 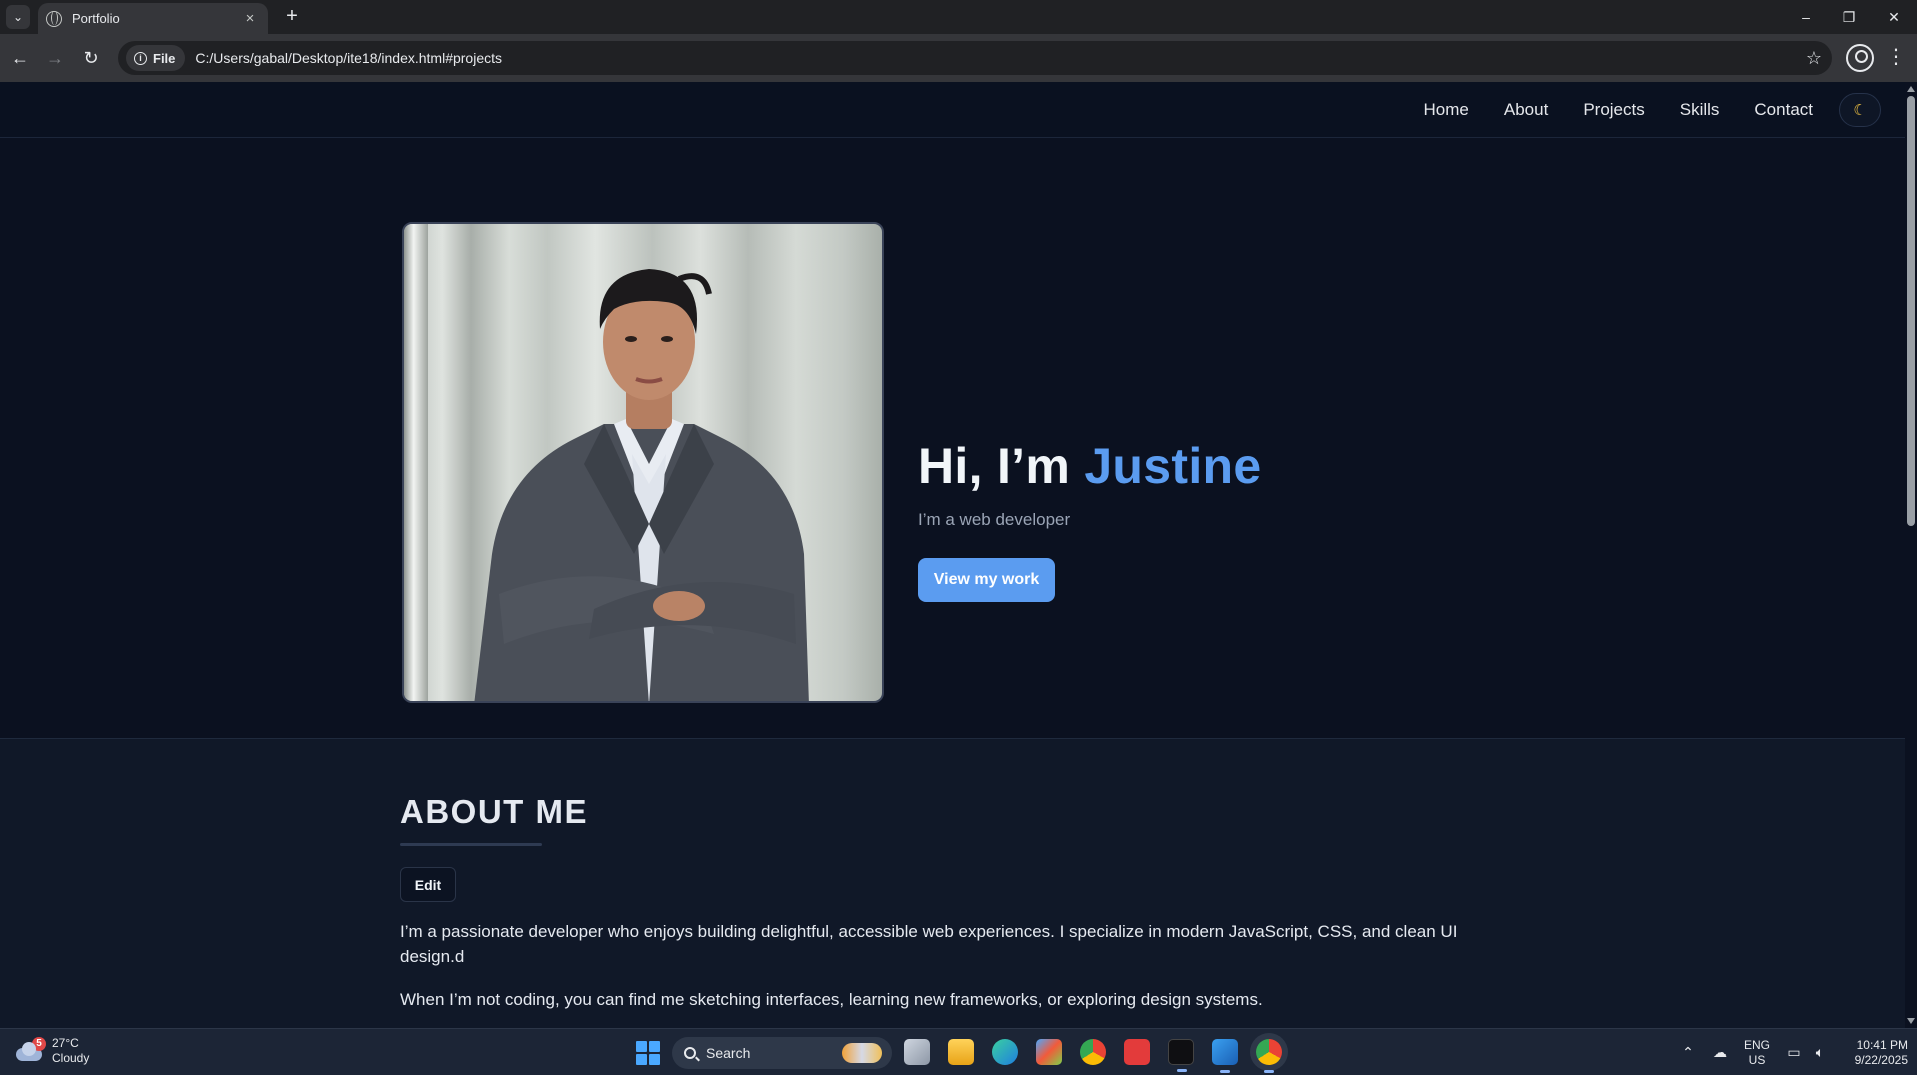 I want to click on nav-link-skills: Skills, so click(x=1700, y=110).